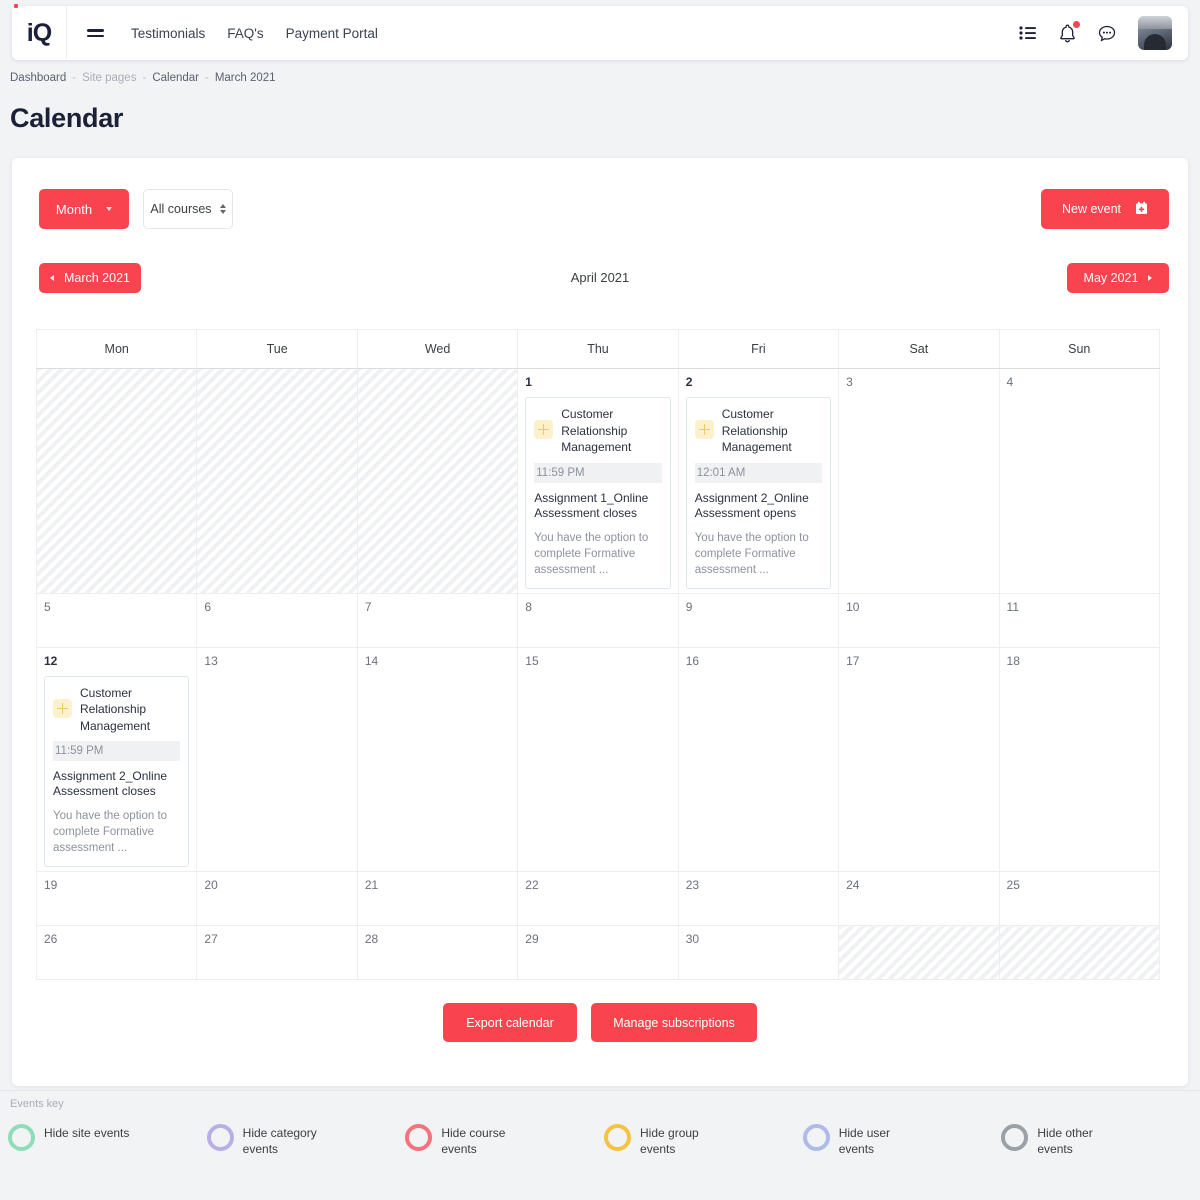 The width and height of the screenshot is (1200, 1200). Describe the element at coordinates (277, 349) in the screenshot. I see `weekday-header-tue: Tue` at that location.